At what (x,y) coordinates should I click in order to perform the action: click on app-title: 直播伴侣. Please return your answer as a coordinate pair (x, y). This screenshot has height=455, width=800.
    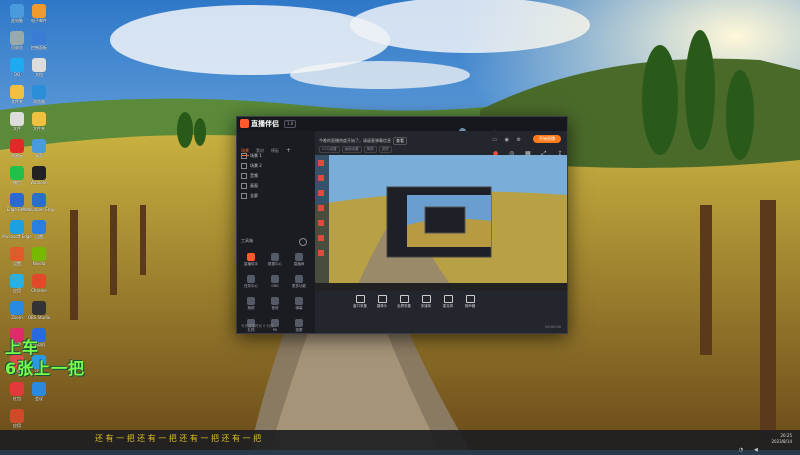
    Looking at the image, I should click on (265, 124).